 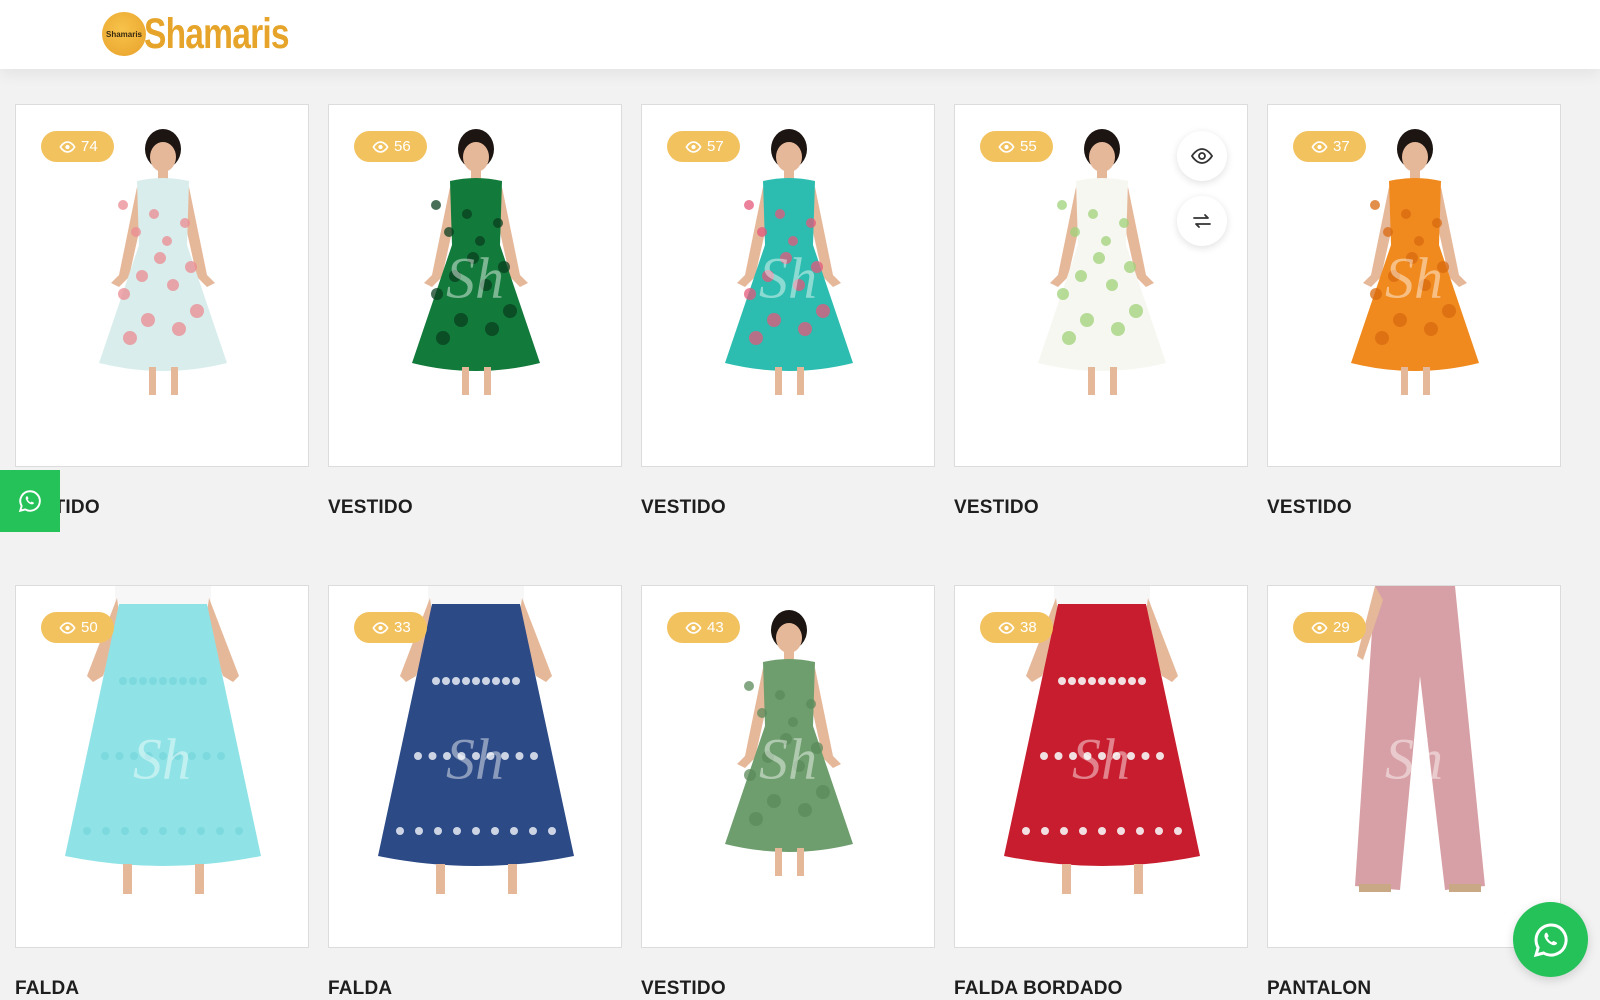 What do you see at coordinates (715, 146) in the screenshot?
I see `views-count: 57` at bounding box center [715, 146].